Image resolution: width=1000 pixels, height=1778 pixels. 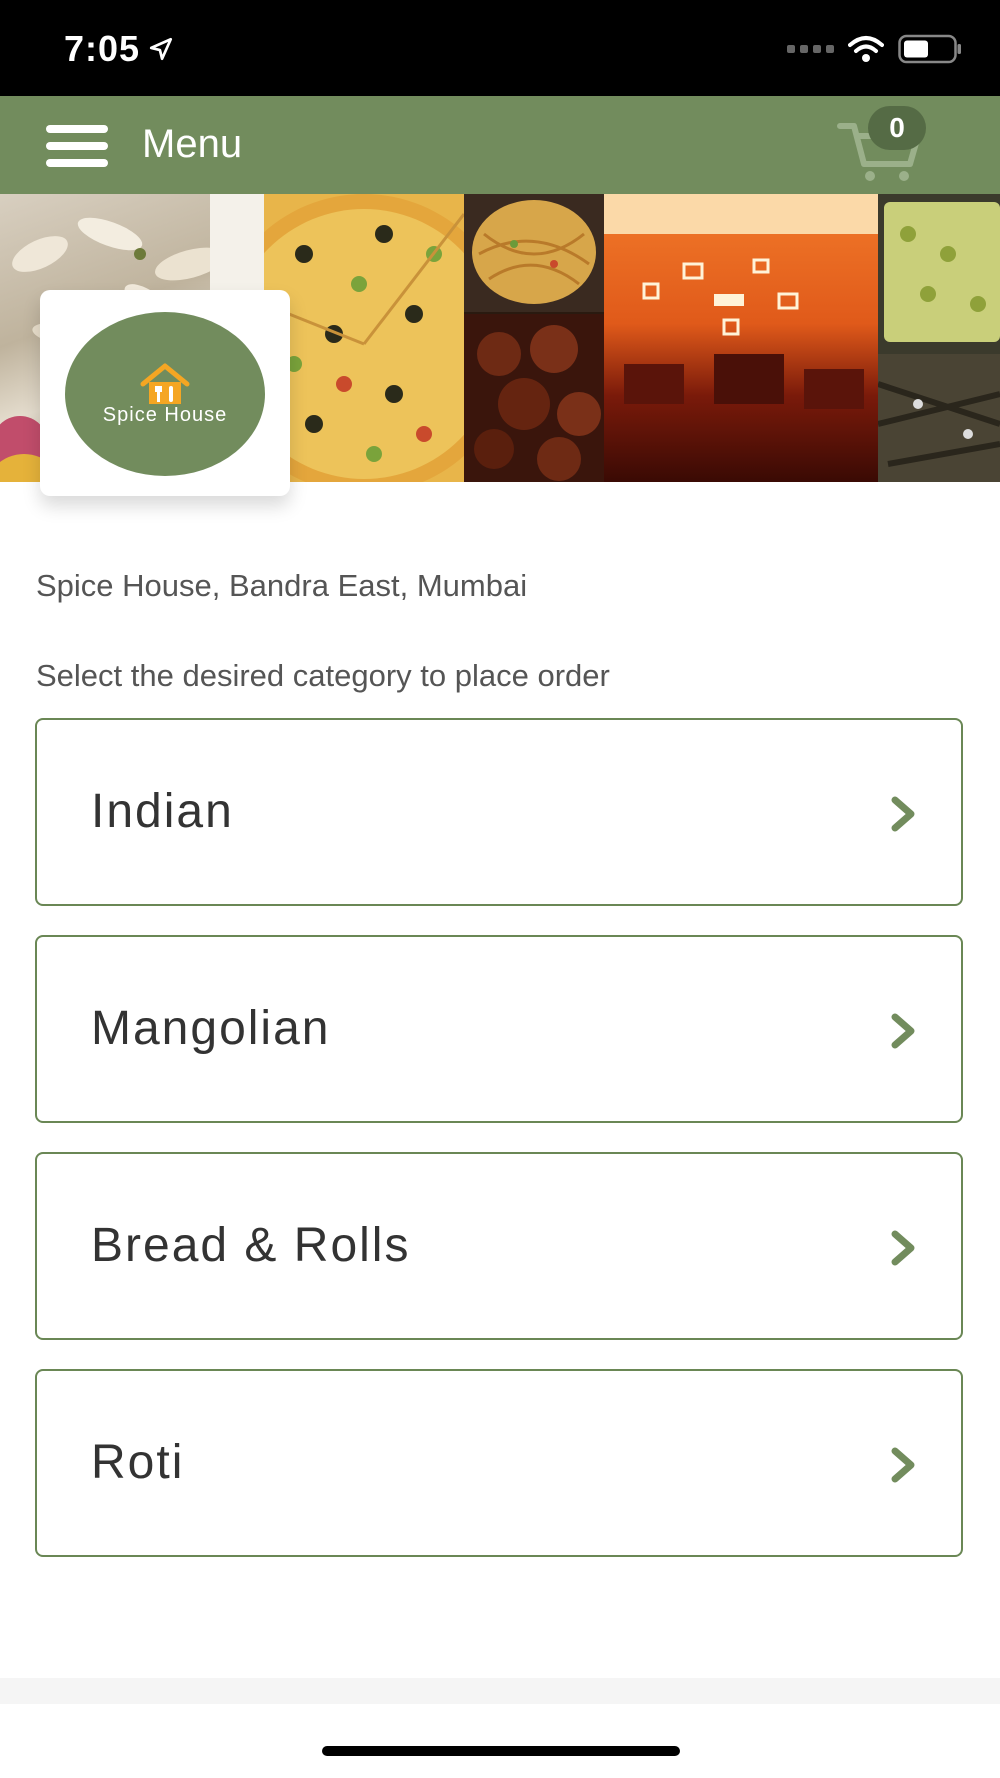 What do you see at coordinates (500, 1691) in the screenshot?
I see `footer-strip` at bounding box center [500, 1691].